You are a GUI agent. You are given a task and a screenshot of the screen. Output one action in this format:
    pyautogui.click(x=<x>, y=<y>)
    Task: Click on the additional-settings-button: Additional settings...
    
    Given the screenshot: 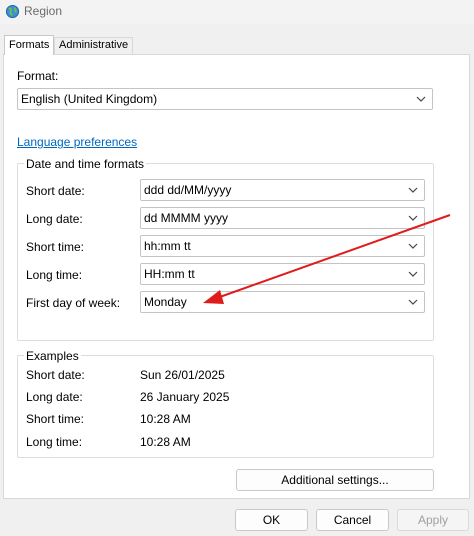 What is the action you would take?
    pyautogui.click(x=335, y=480)
    